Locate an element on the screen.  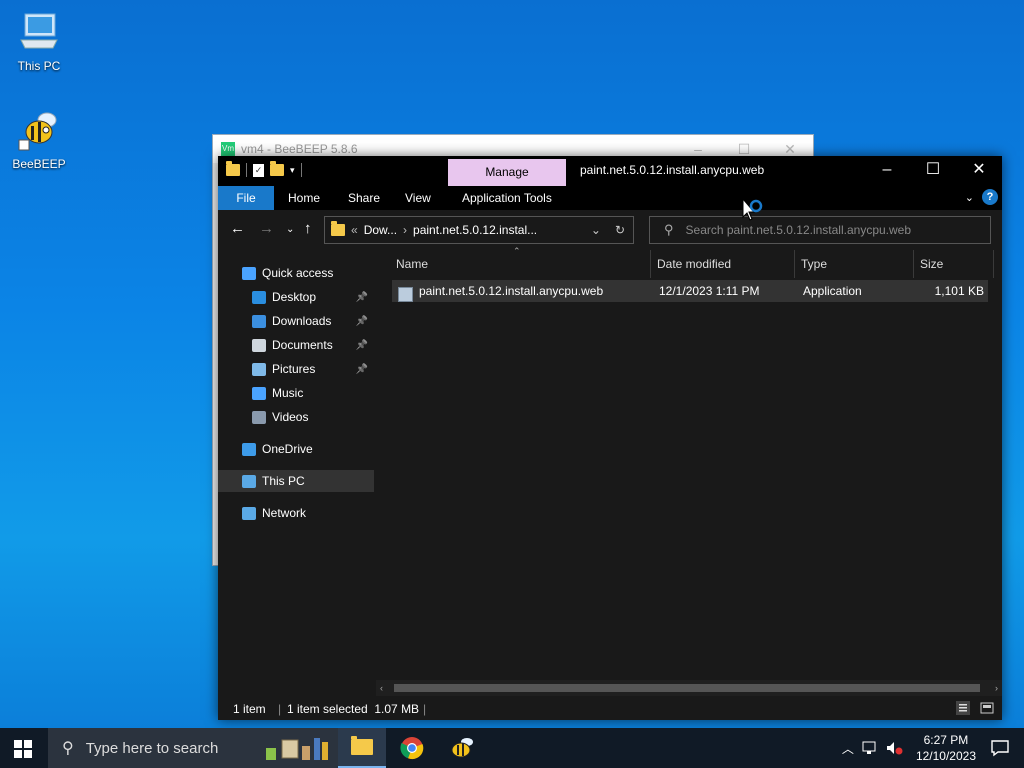
new-folder-icon is located at coordinates (277, 168).